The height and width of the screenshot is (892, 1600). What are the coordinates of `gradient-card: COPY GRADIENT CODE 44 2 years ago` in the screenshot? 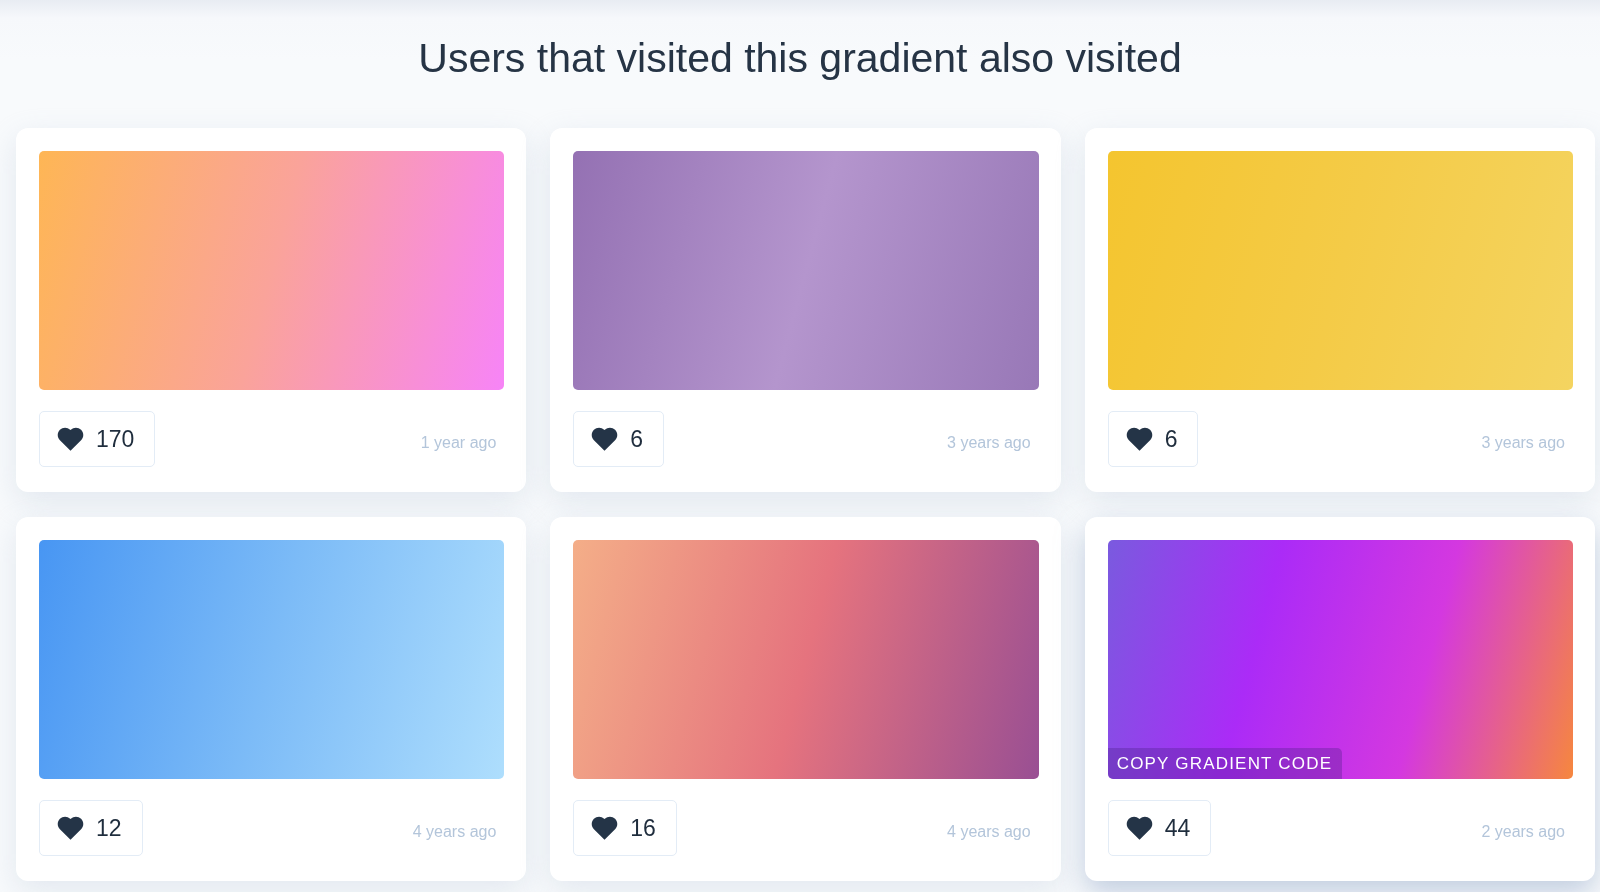 It's located at (1339, 699).